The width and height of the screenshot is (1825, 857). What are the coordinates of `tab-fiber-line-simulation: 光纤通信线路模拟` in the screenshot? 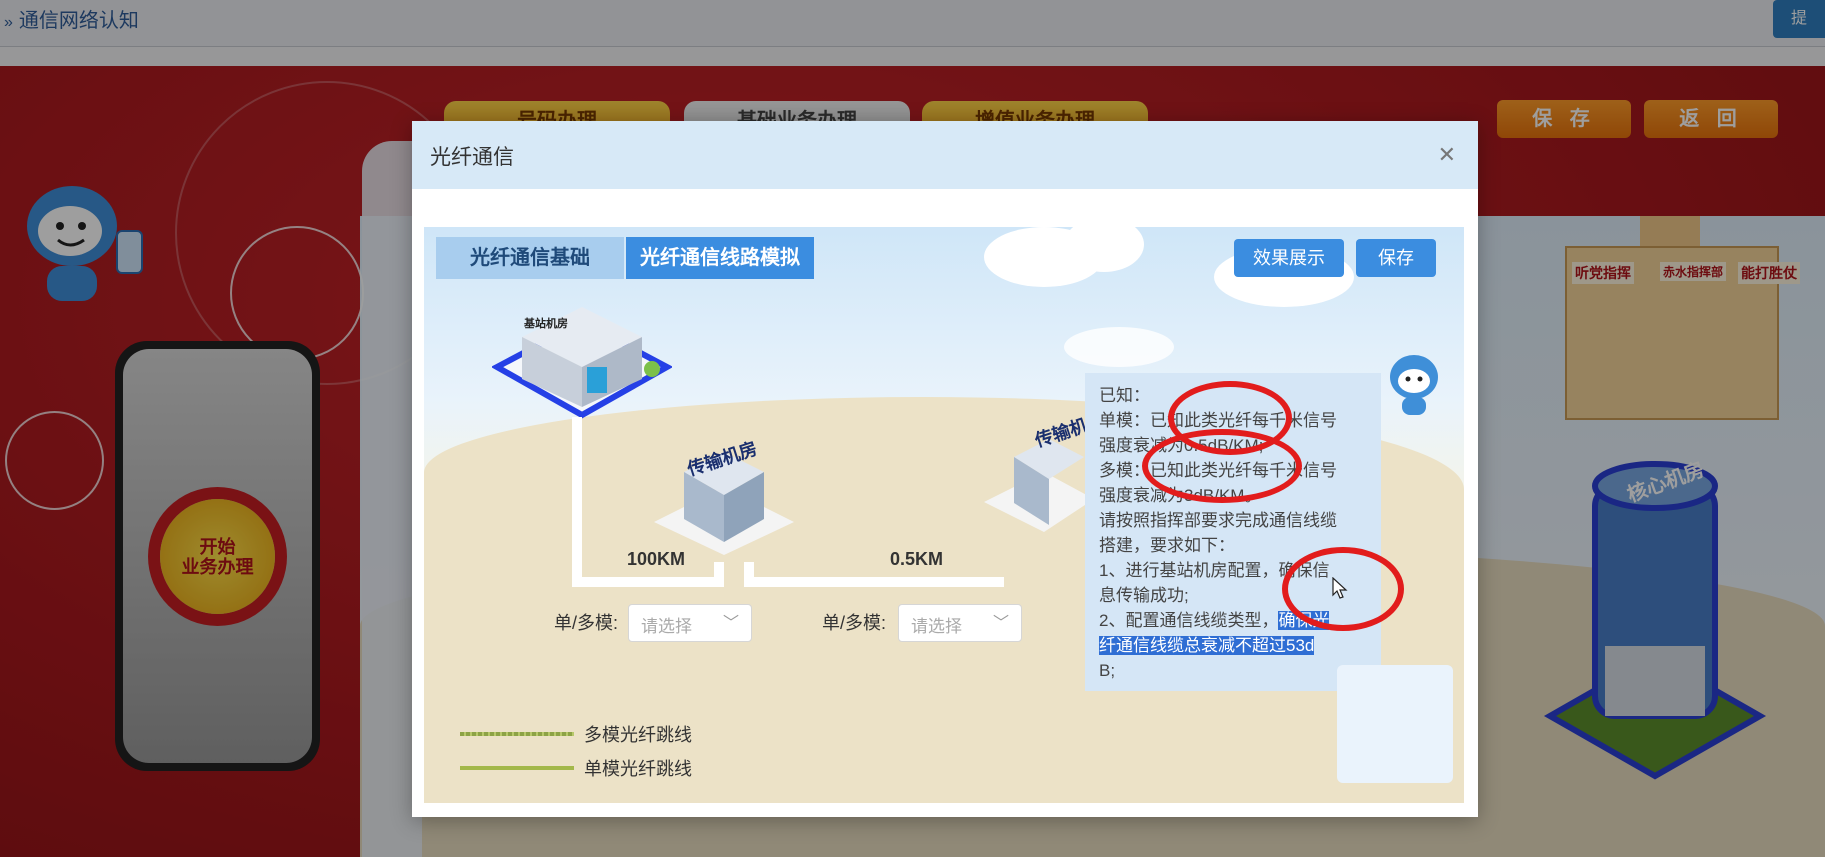 It's located at (720, 258).